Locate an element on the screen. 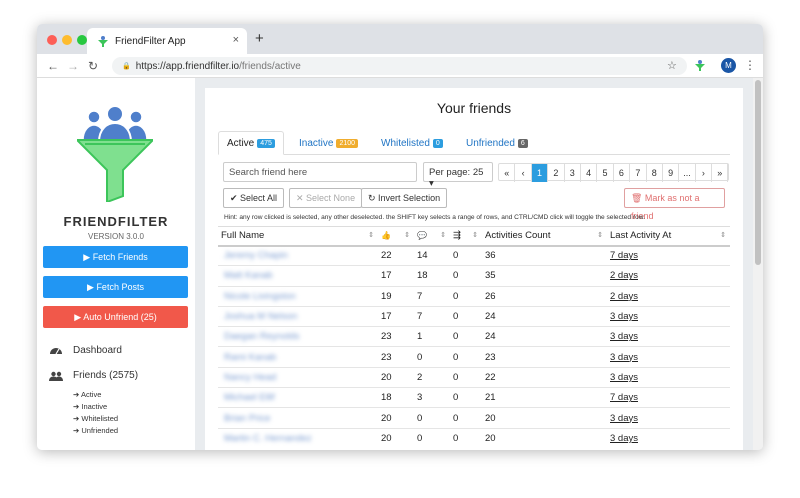 This screenshot has width=800, height=498. maximize-window-button is located at coordinates (82, 40).